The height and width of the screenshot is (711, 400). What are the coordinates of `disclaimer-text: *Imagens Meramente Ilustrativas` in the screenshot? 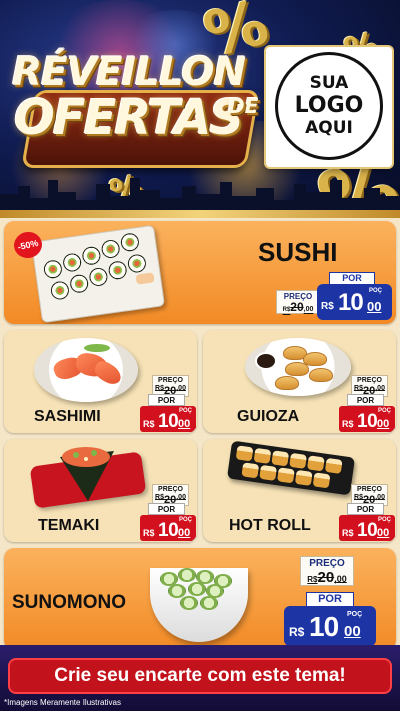 It's located at (62, 702).